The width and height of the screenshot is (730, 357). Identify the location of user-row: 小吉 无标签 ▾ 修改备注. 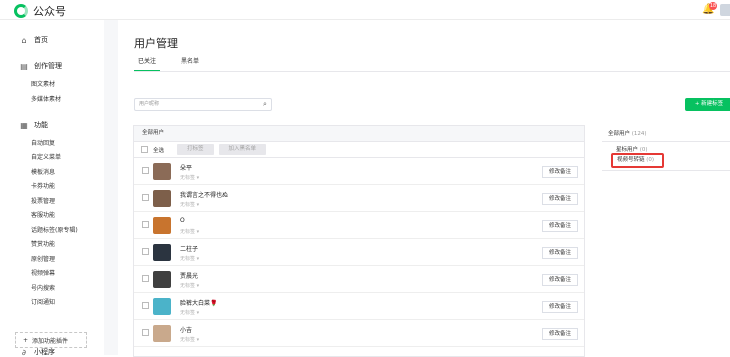
(359, 333).